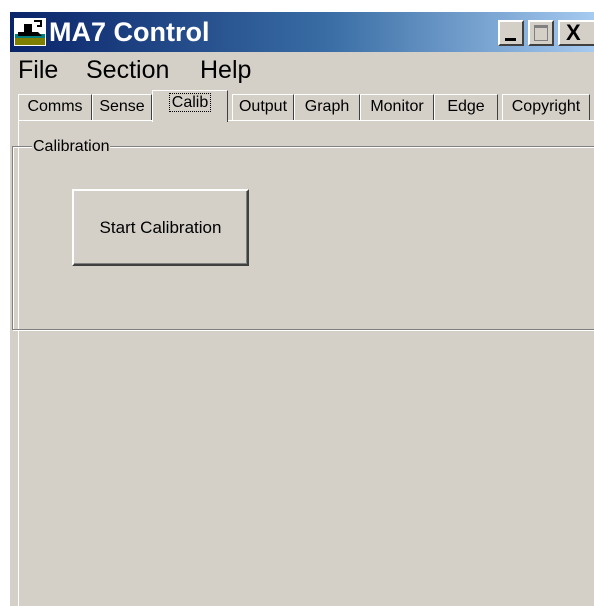  Describe the element at coordinates (225, 70) in the screenshot. I see `menu-help: Help` at that location.